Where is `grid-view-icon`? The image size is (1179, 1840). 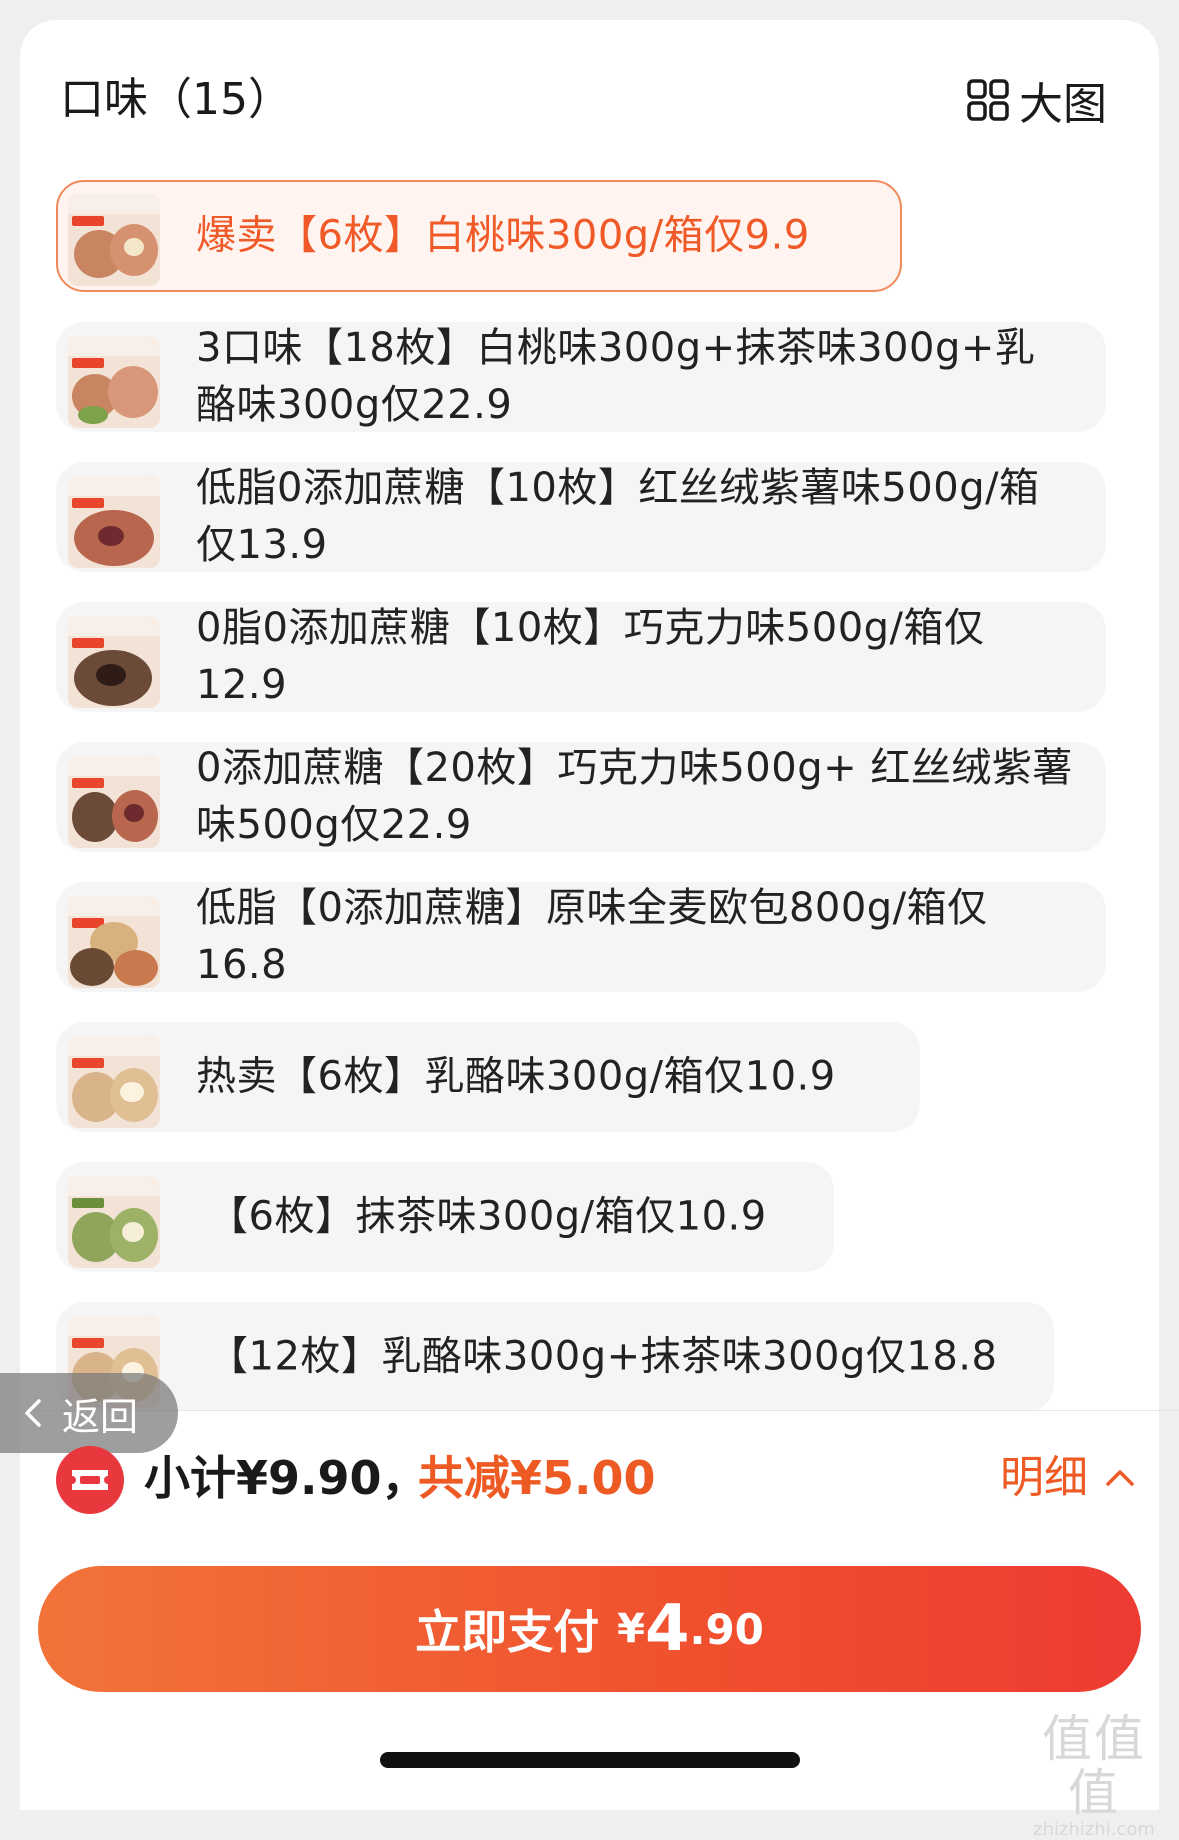
grid-view-icon is located at coordinates (988, 100).